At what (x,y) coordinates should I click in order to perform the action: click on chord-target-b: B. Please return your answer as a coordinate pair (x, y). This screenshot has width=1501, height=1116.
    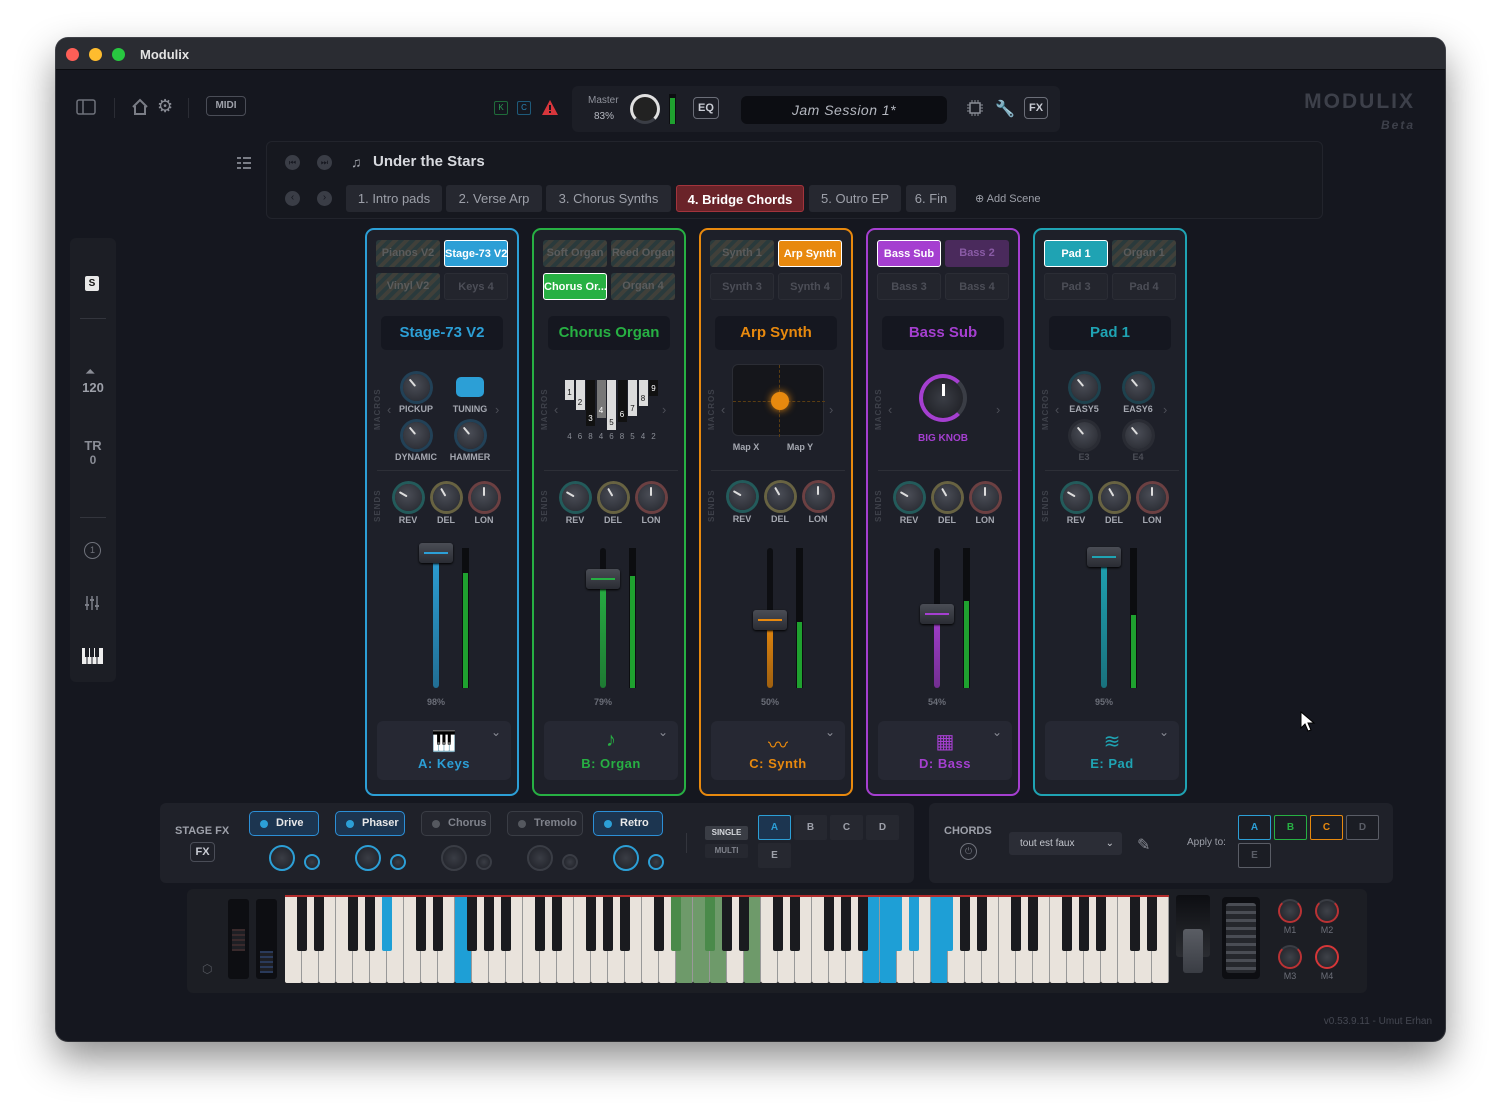
    Looking at the image, I should click on (1290, 827).